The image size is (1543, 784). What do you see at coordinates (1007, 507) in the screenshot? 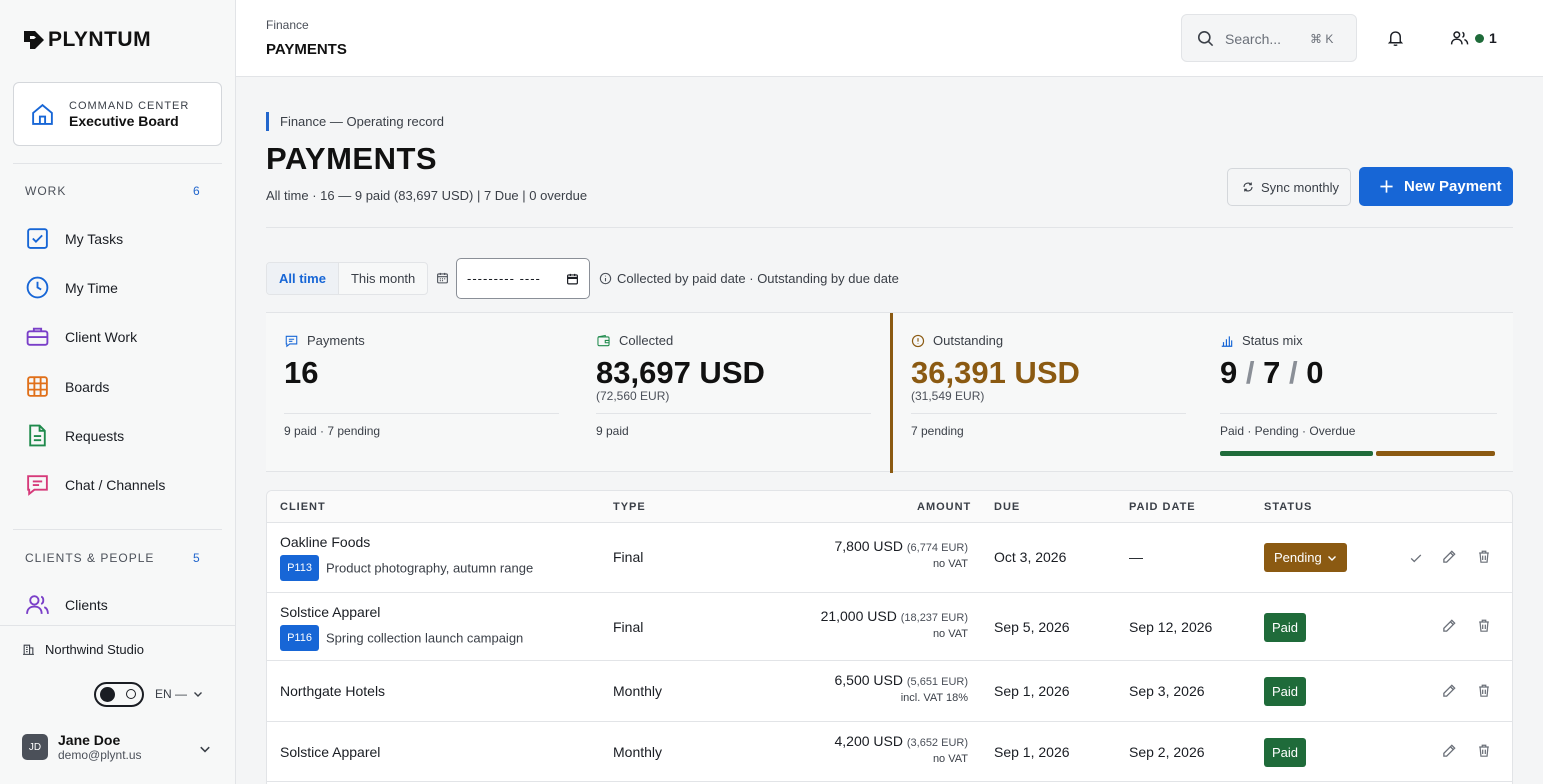
I see `col-due: DUE` at bounding box center [1007, 507].